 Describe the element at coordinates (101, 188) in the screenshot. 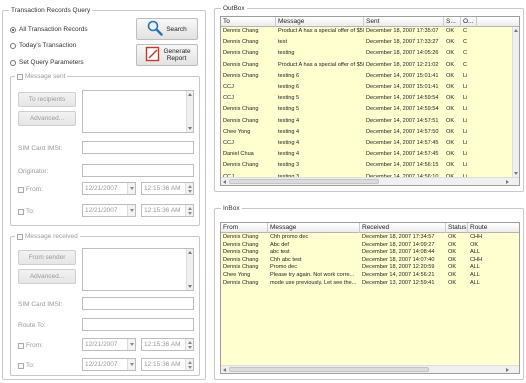

I see `sent-from-date-value: 12/21/2007` at that location.